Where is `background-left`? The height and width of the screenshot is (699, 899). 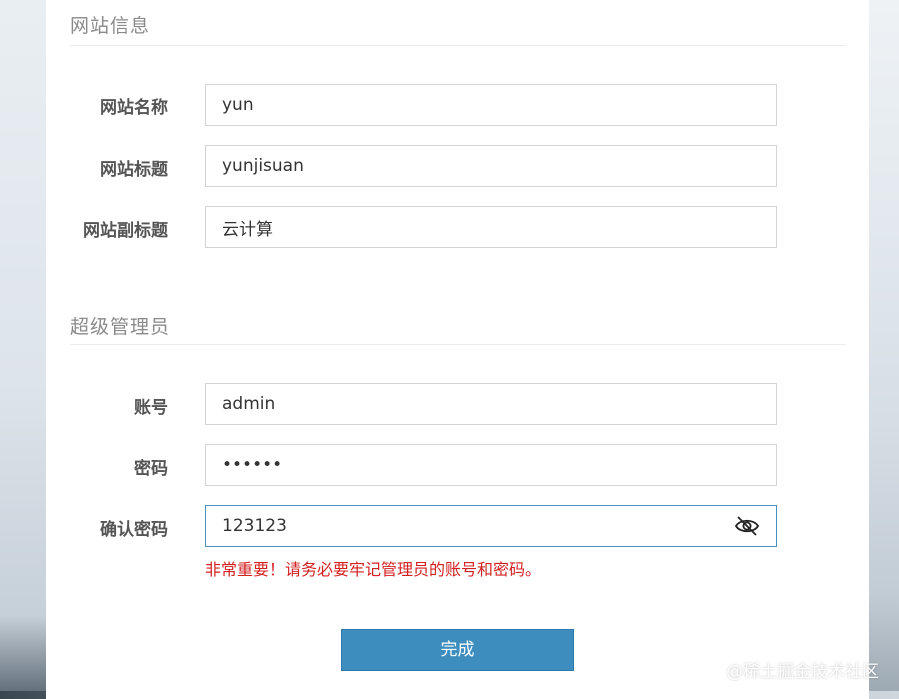 background-left is located at coordinates (23, 349).